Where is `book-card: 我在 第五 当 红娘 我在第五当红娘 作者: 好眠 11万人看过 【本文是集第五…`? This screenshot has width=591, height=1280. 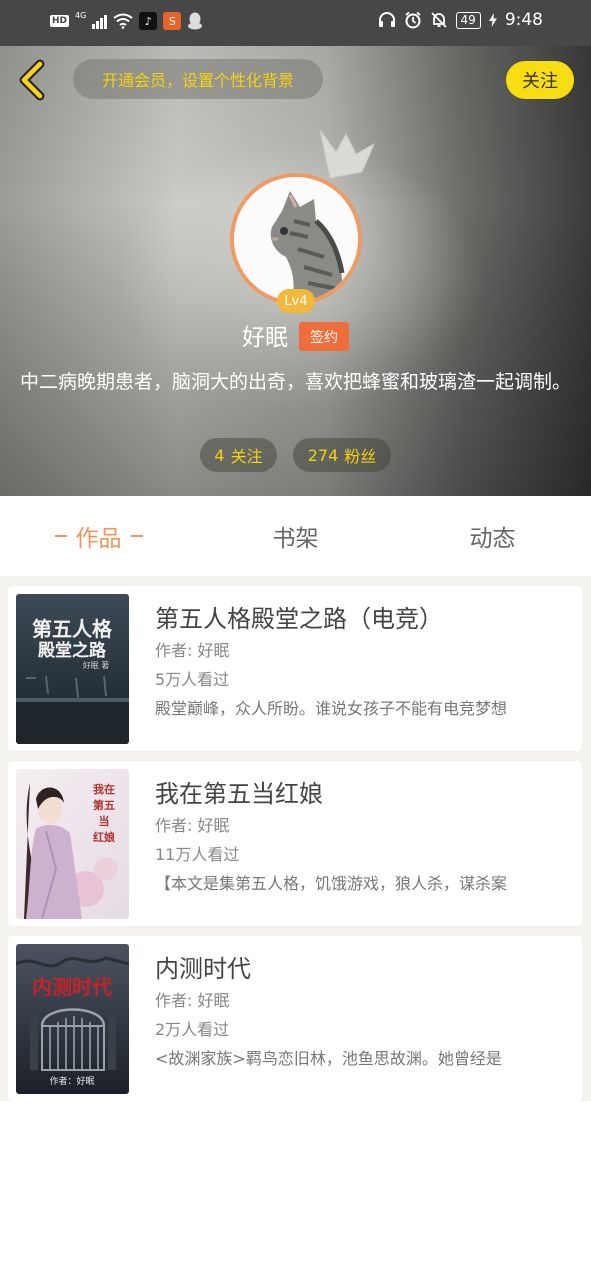 book-card: 我在 第五 当 红娘 我在第五当红娘 作者: 好眠 11万人看过 【本文是集第五… is located at coordinates (295, 843).